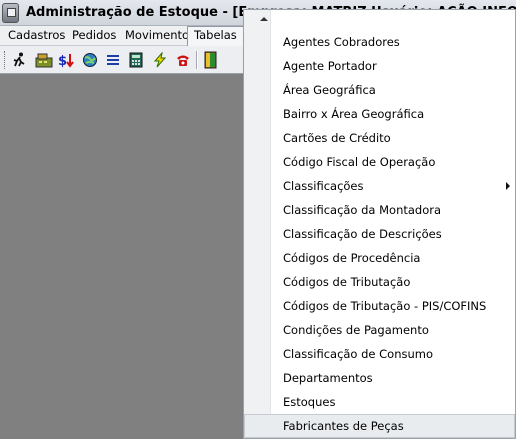 The width and height of the screenshot is (516, 439). I want to click on menu-item-classificacao-consumo: Classificação de Consumo, so click(379, 354).